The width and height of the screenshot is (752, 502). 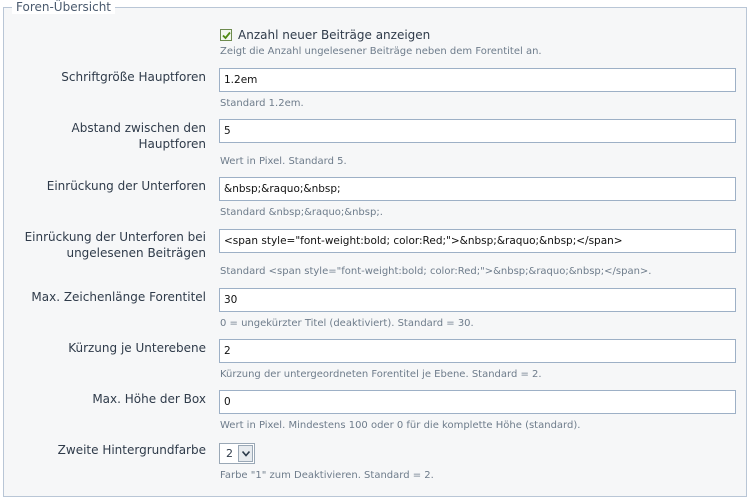 What do you see at coordinates (477, 131) in the screenshot?
I see `spacing-input: 5` at bounding box center [477, 131].